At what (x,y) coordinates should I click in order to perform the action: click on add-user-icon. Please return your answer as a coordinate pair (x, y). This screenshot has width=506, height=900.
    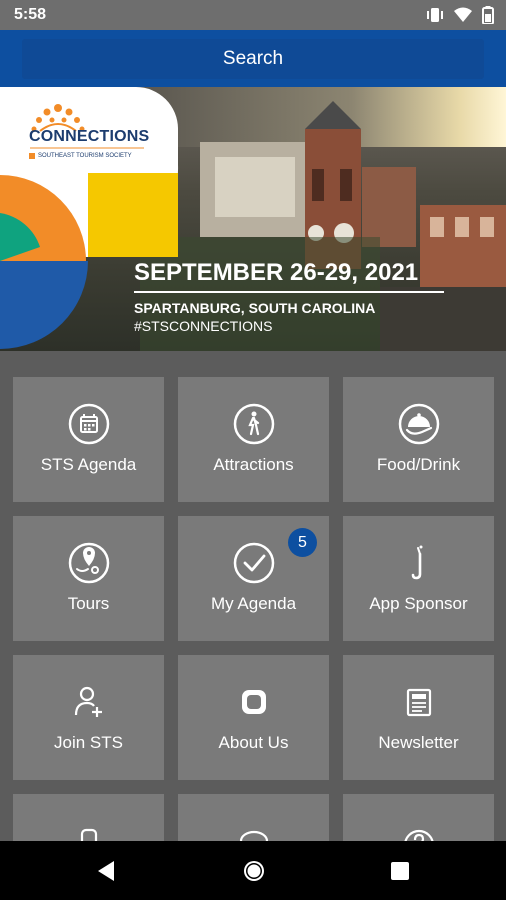
    Looking at the image, I should click on (89, 702).